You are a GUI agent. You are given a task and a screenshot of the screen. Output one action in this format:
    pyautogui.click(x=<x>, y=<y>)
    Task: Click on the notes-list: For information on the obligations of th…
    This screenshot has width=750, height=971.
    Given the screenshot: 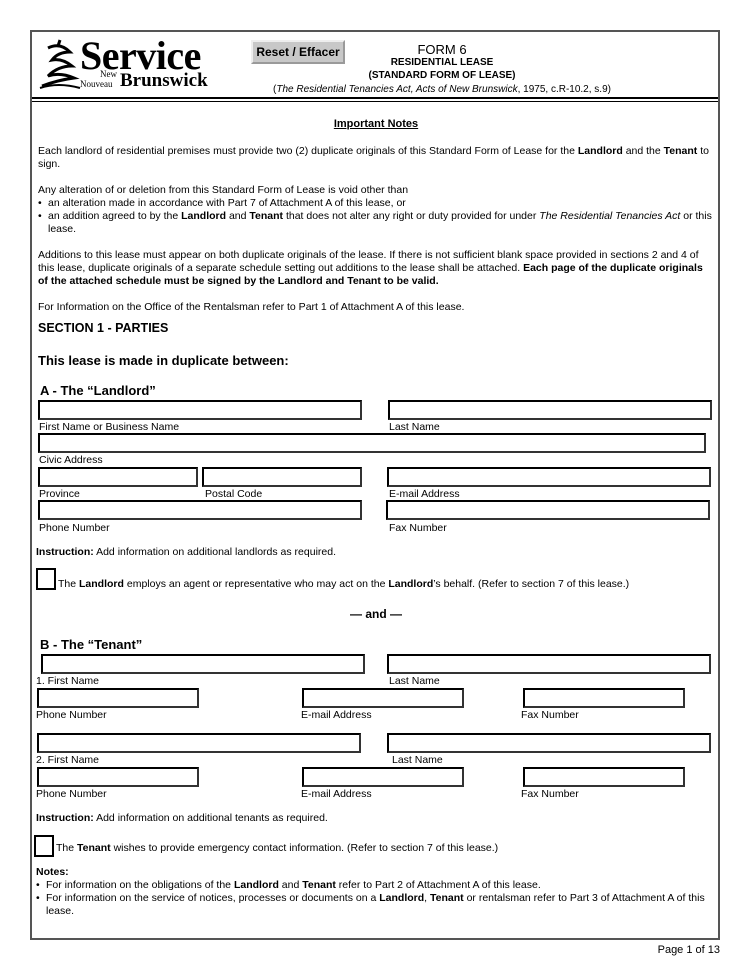 What is the action you would take?
    pyautogui.click(x=374, y=898)
    